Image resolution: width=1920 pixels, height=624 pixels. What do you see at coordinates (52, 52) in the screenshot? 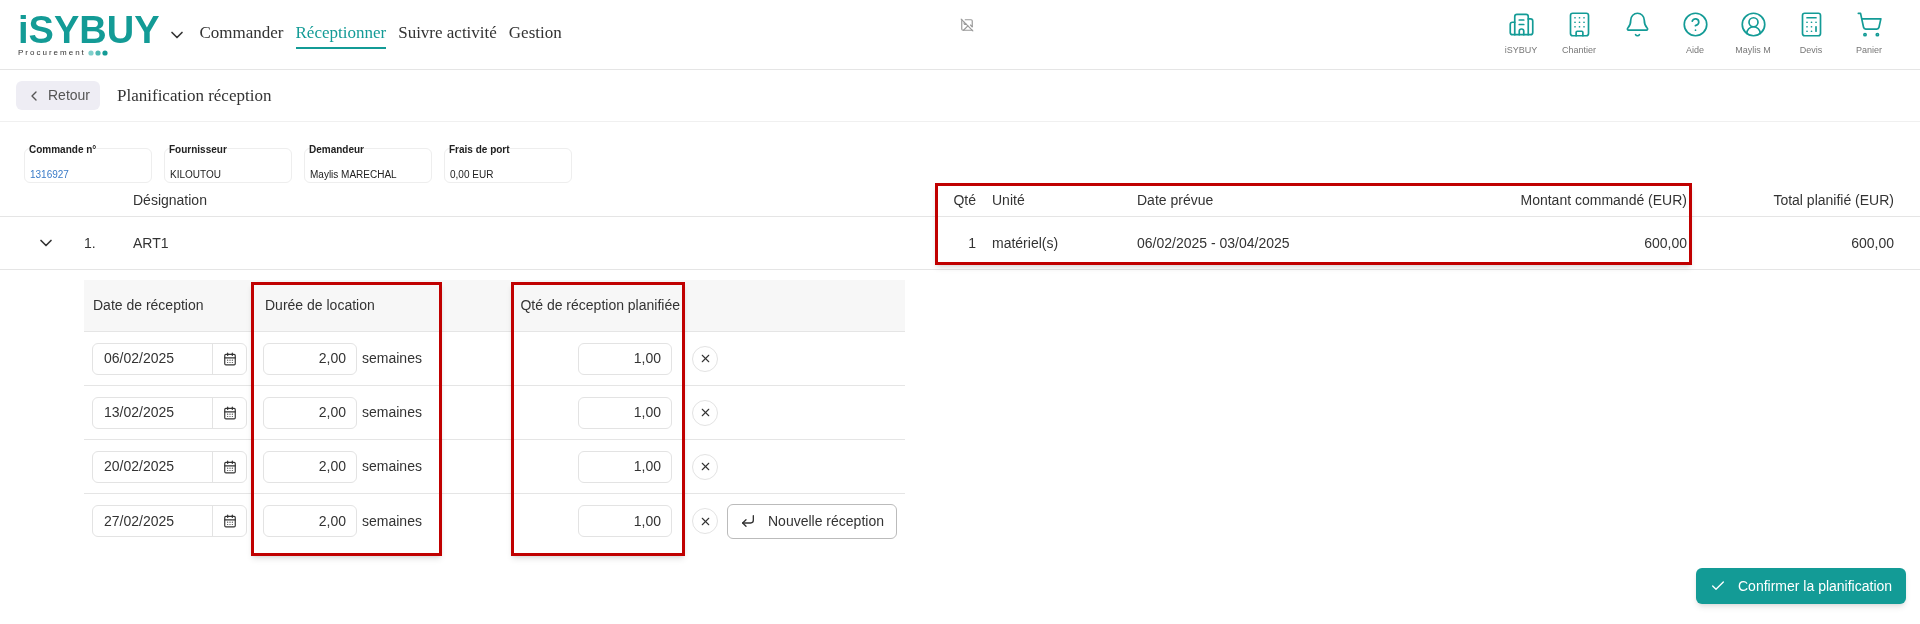
I see `logo-tagline: Procurement` at bounding box center [52, 52].